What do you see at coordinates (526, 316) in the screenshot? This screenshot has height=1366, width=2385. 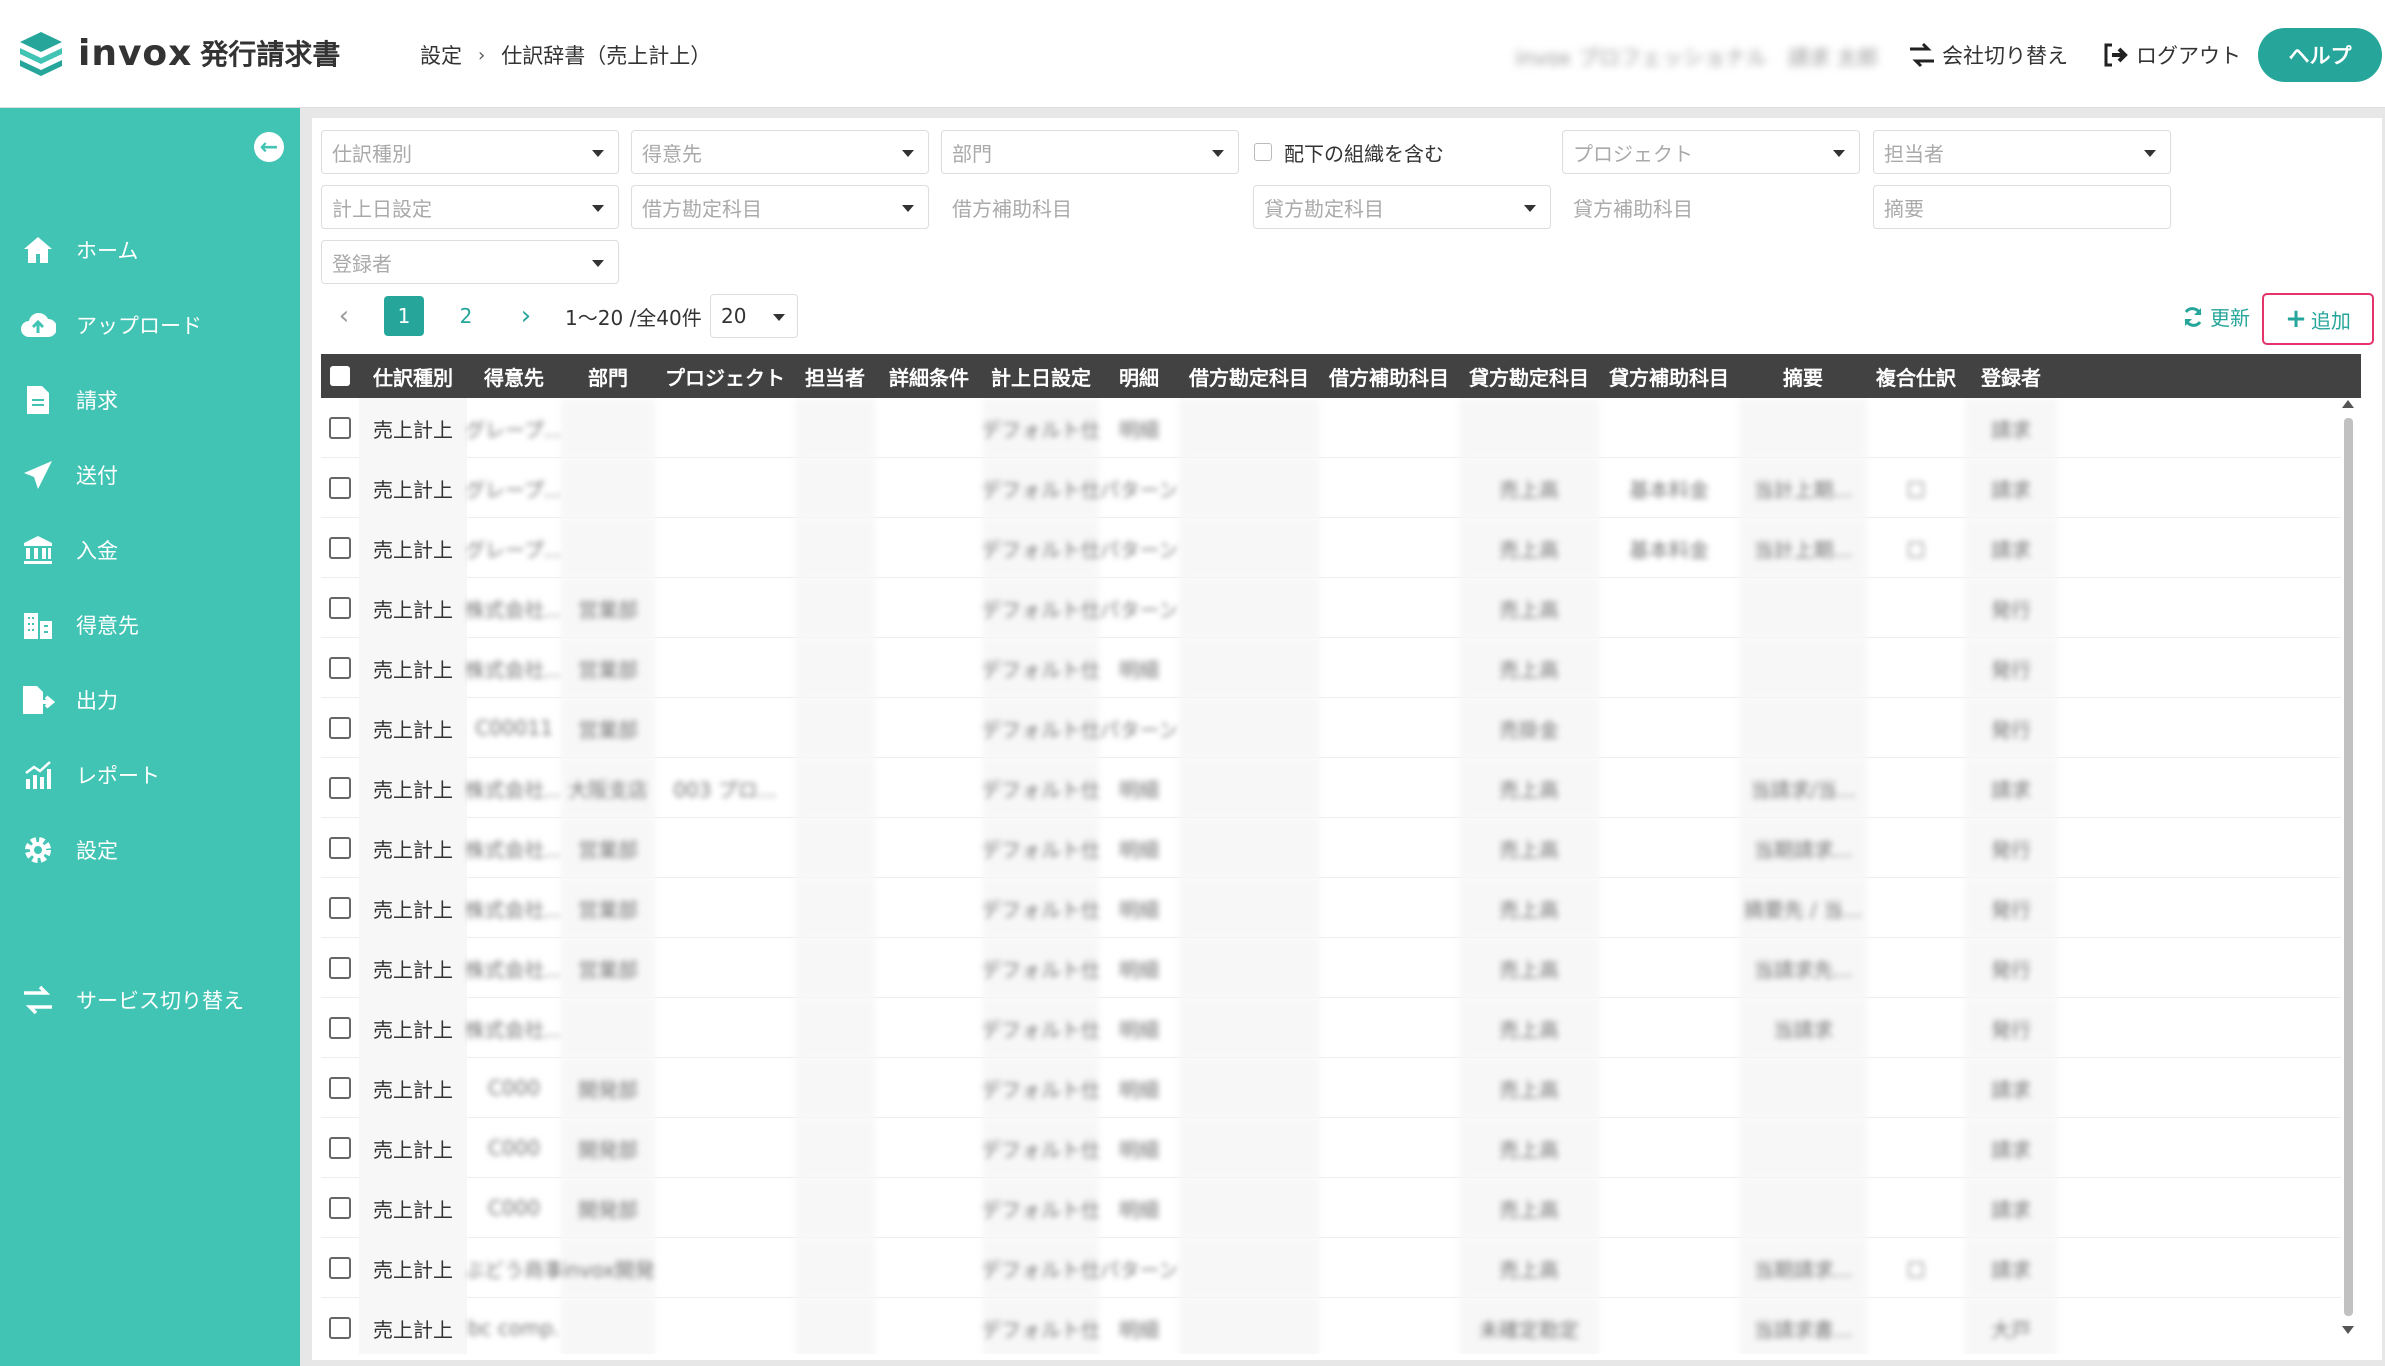 I see `chevron-right-icon: ›` at bounding box center [526, 316].